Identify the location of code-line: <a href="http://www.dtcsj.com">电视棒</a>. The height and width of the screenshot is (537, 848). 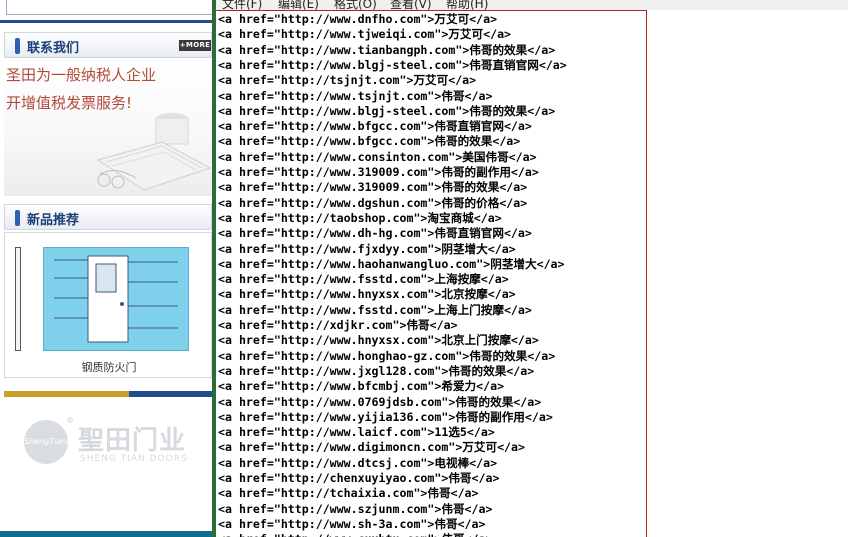
(358, 462).